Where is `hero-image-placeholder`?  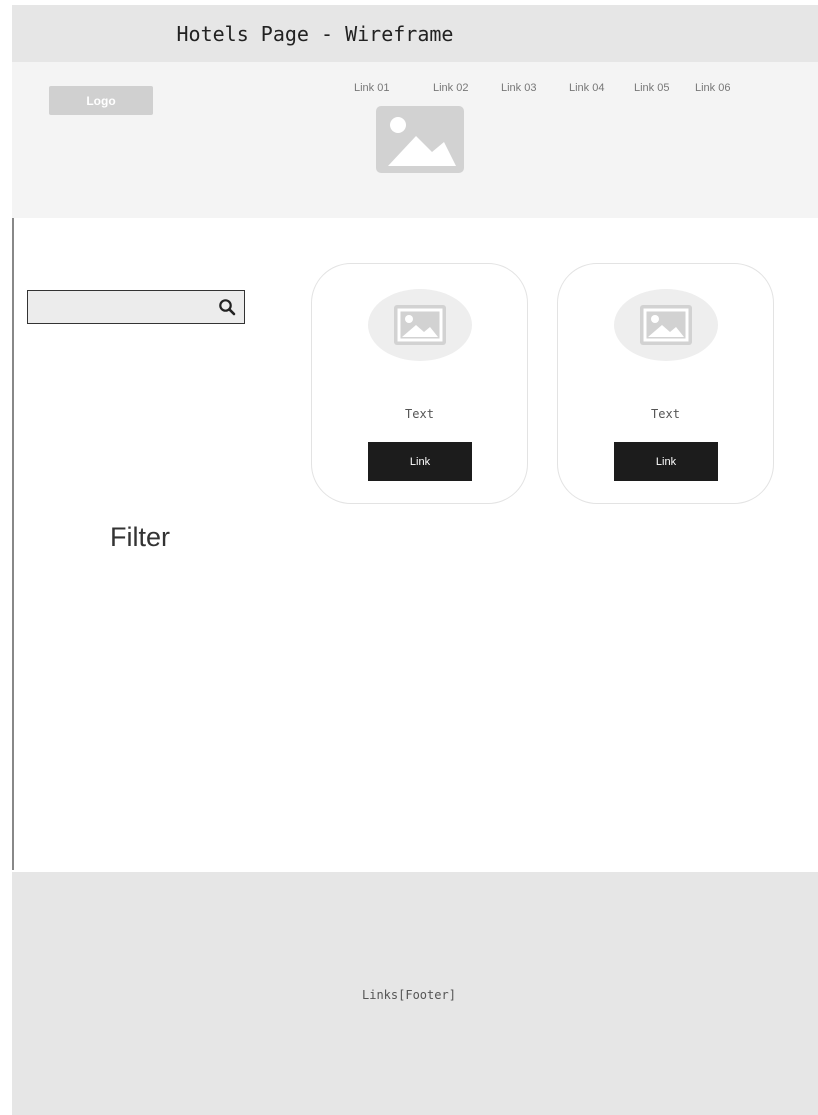 hero-image-placeholder is located at coordinates (420, 139).